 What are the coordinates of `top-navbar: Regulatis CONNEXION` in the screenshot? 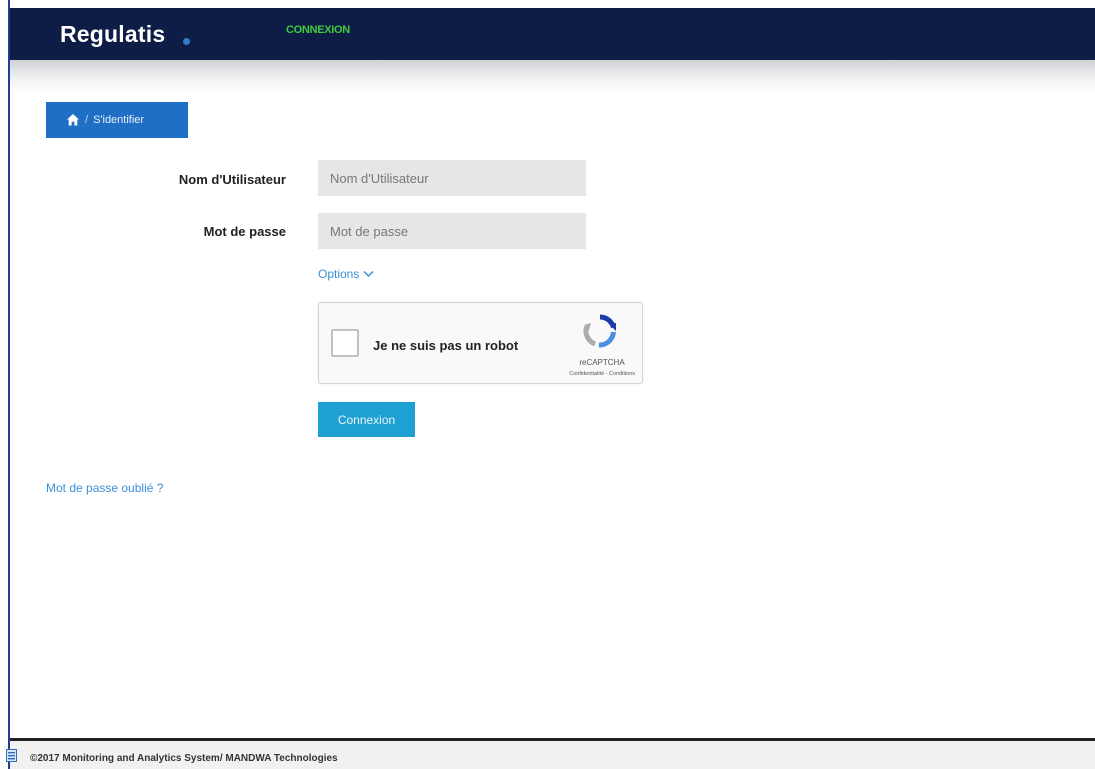 It's located at (552, 34).